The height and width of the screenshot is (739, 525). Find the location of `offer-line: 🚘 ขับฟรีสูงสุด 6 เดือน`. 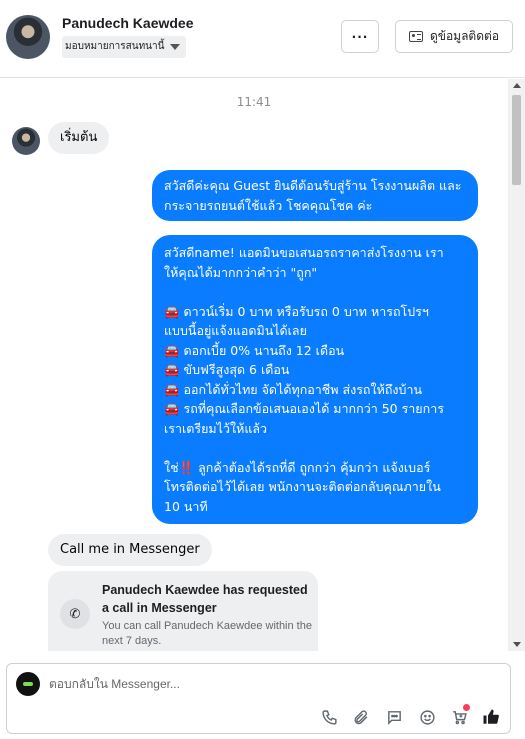

offer-line: 🚘 ขับฟรีสูงสุด 6 เดือน is located at coordinates (227, 369).